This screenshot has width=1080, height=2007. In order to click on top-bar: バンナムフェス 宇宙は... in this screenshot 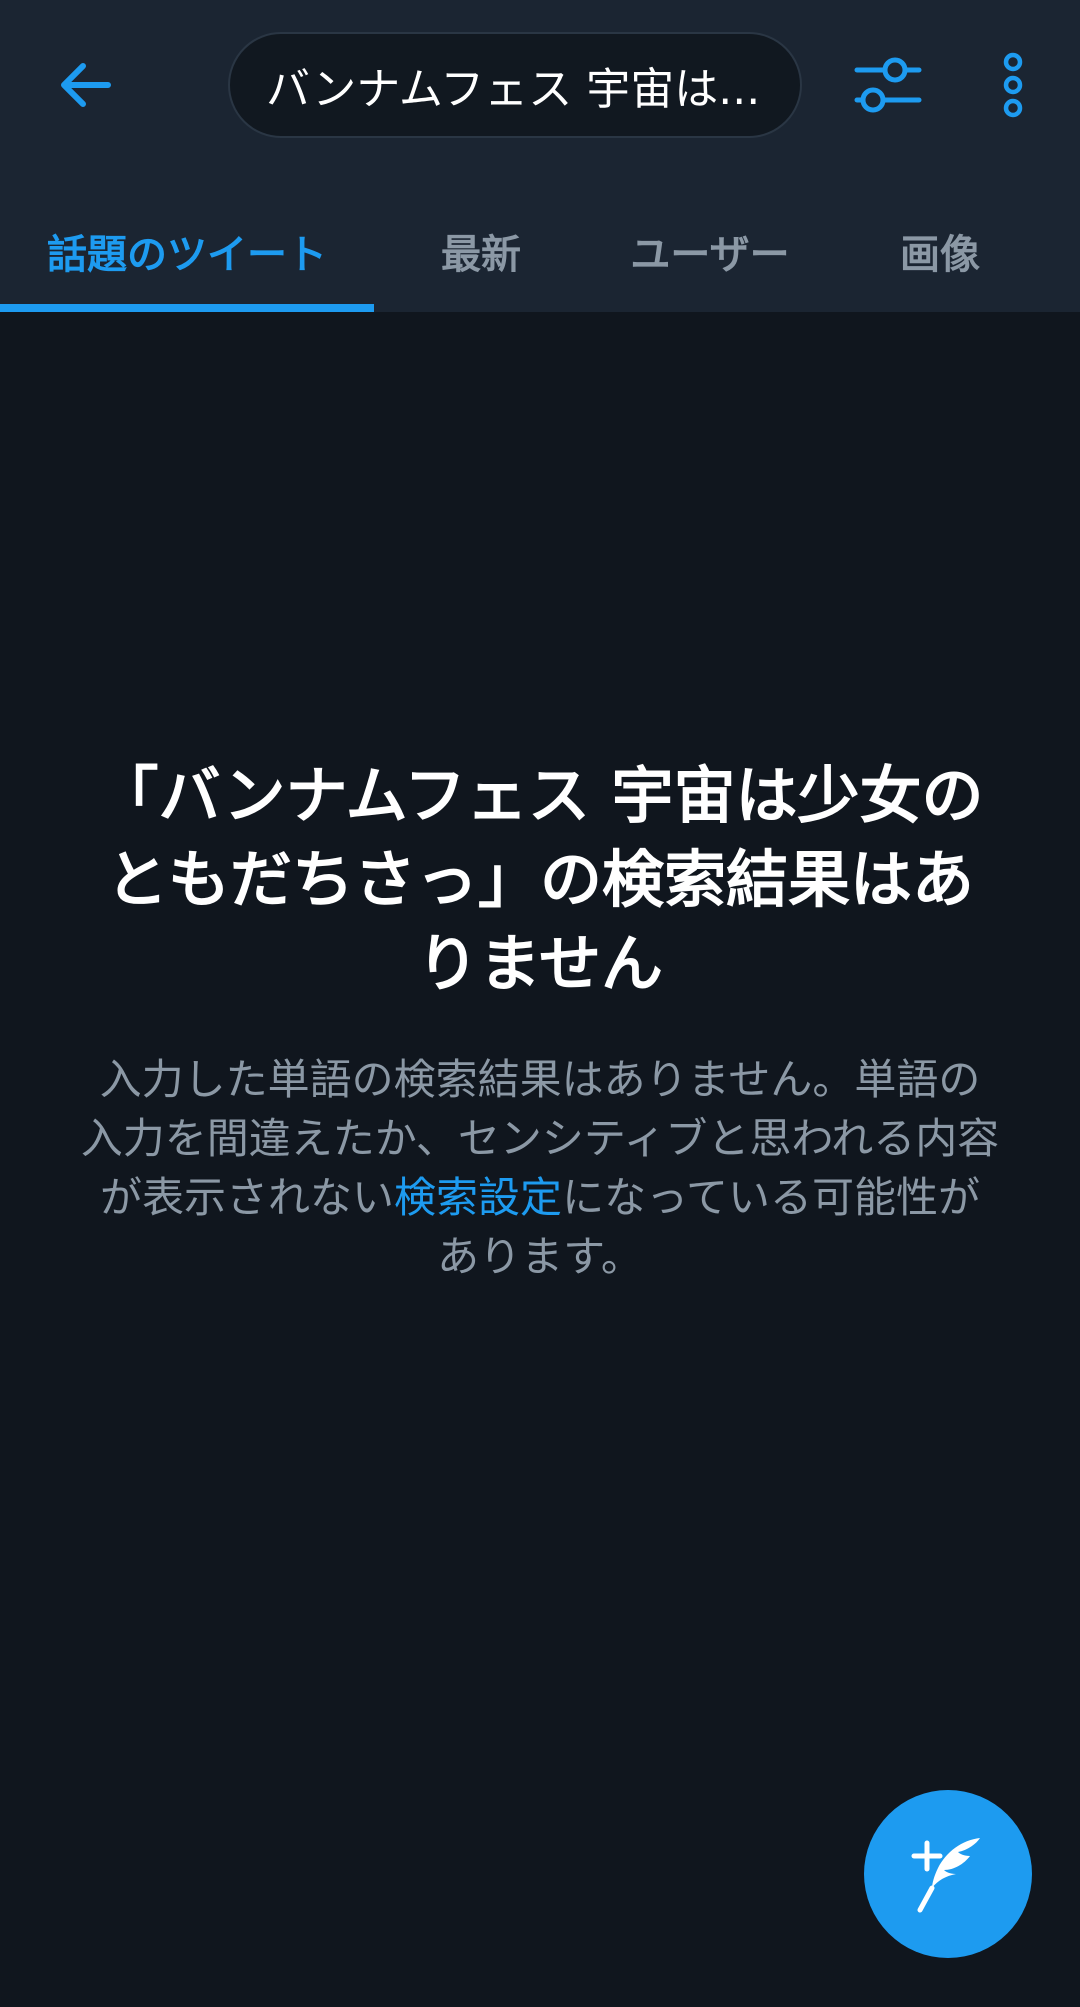, I will do `click(540, 86)`.